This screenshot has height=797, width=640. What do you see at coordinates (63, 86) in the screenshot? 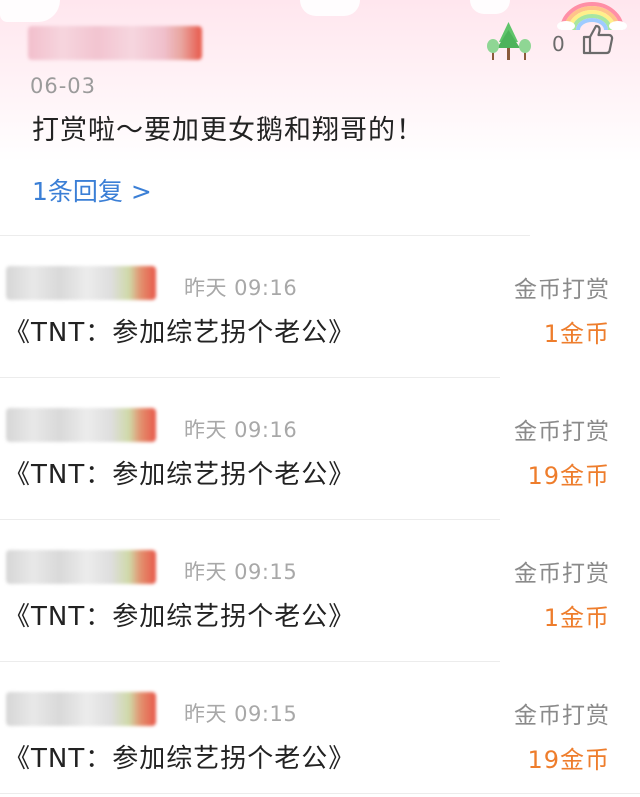
I see `comment-date: 06-03` at bounding box center [63, 86].